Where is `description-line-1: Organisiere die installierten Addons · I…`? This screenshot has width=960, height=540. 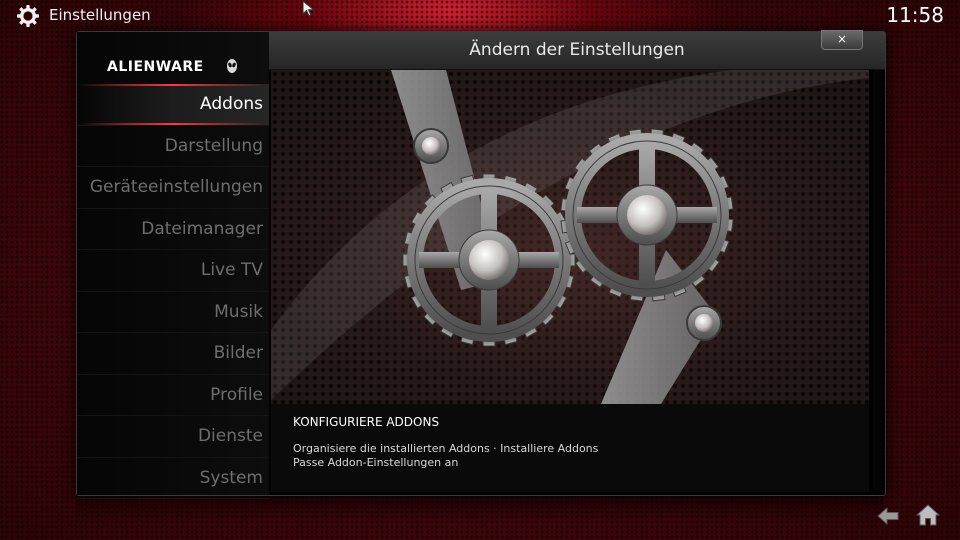 description-line-1: Organisiere die installierten Addons · I… is located at coordinates (446, 448).